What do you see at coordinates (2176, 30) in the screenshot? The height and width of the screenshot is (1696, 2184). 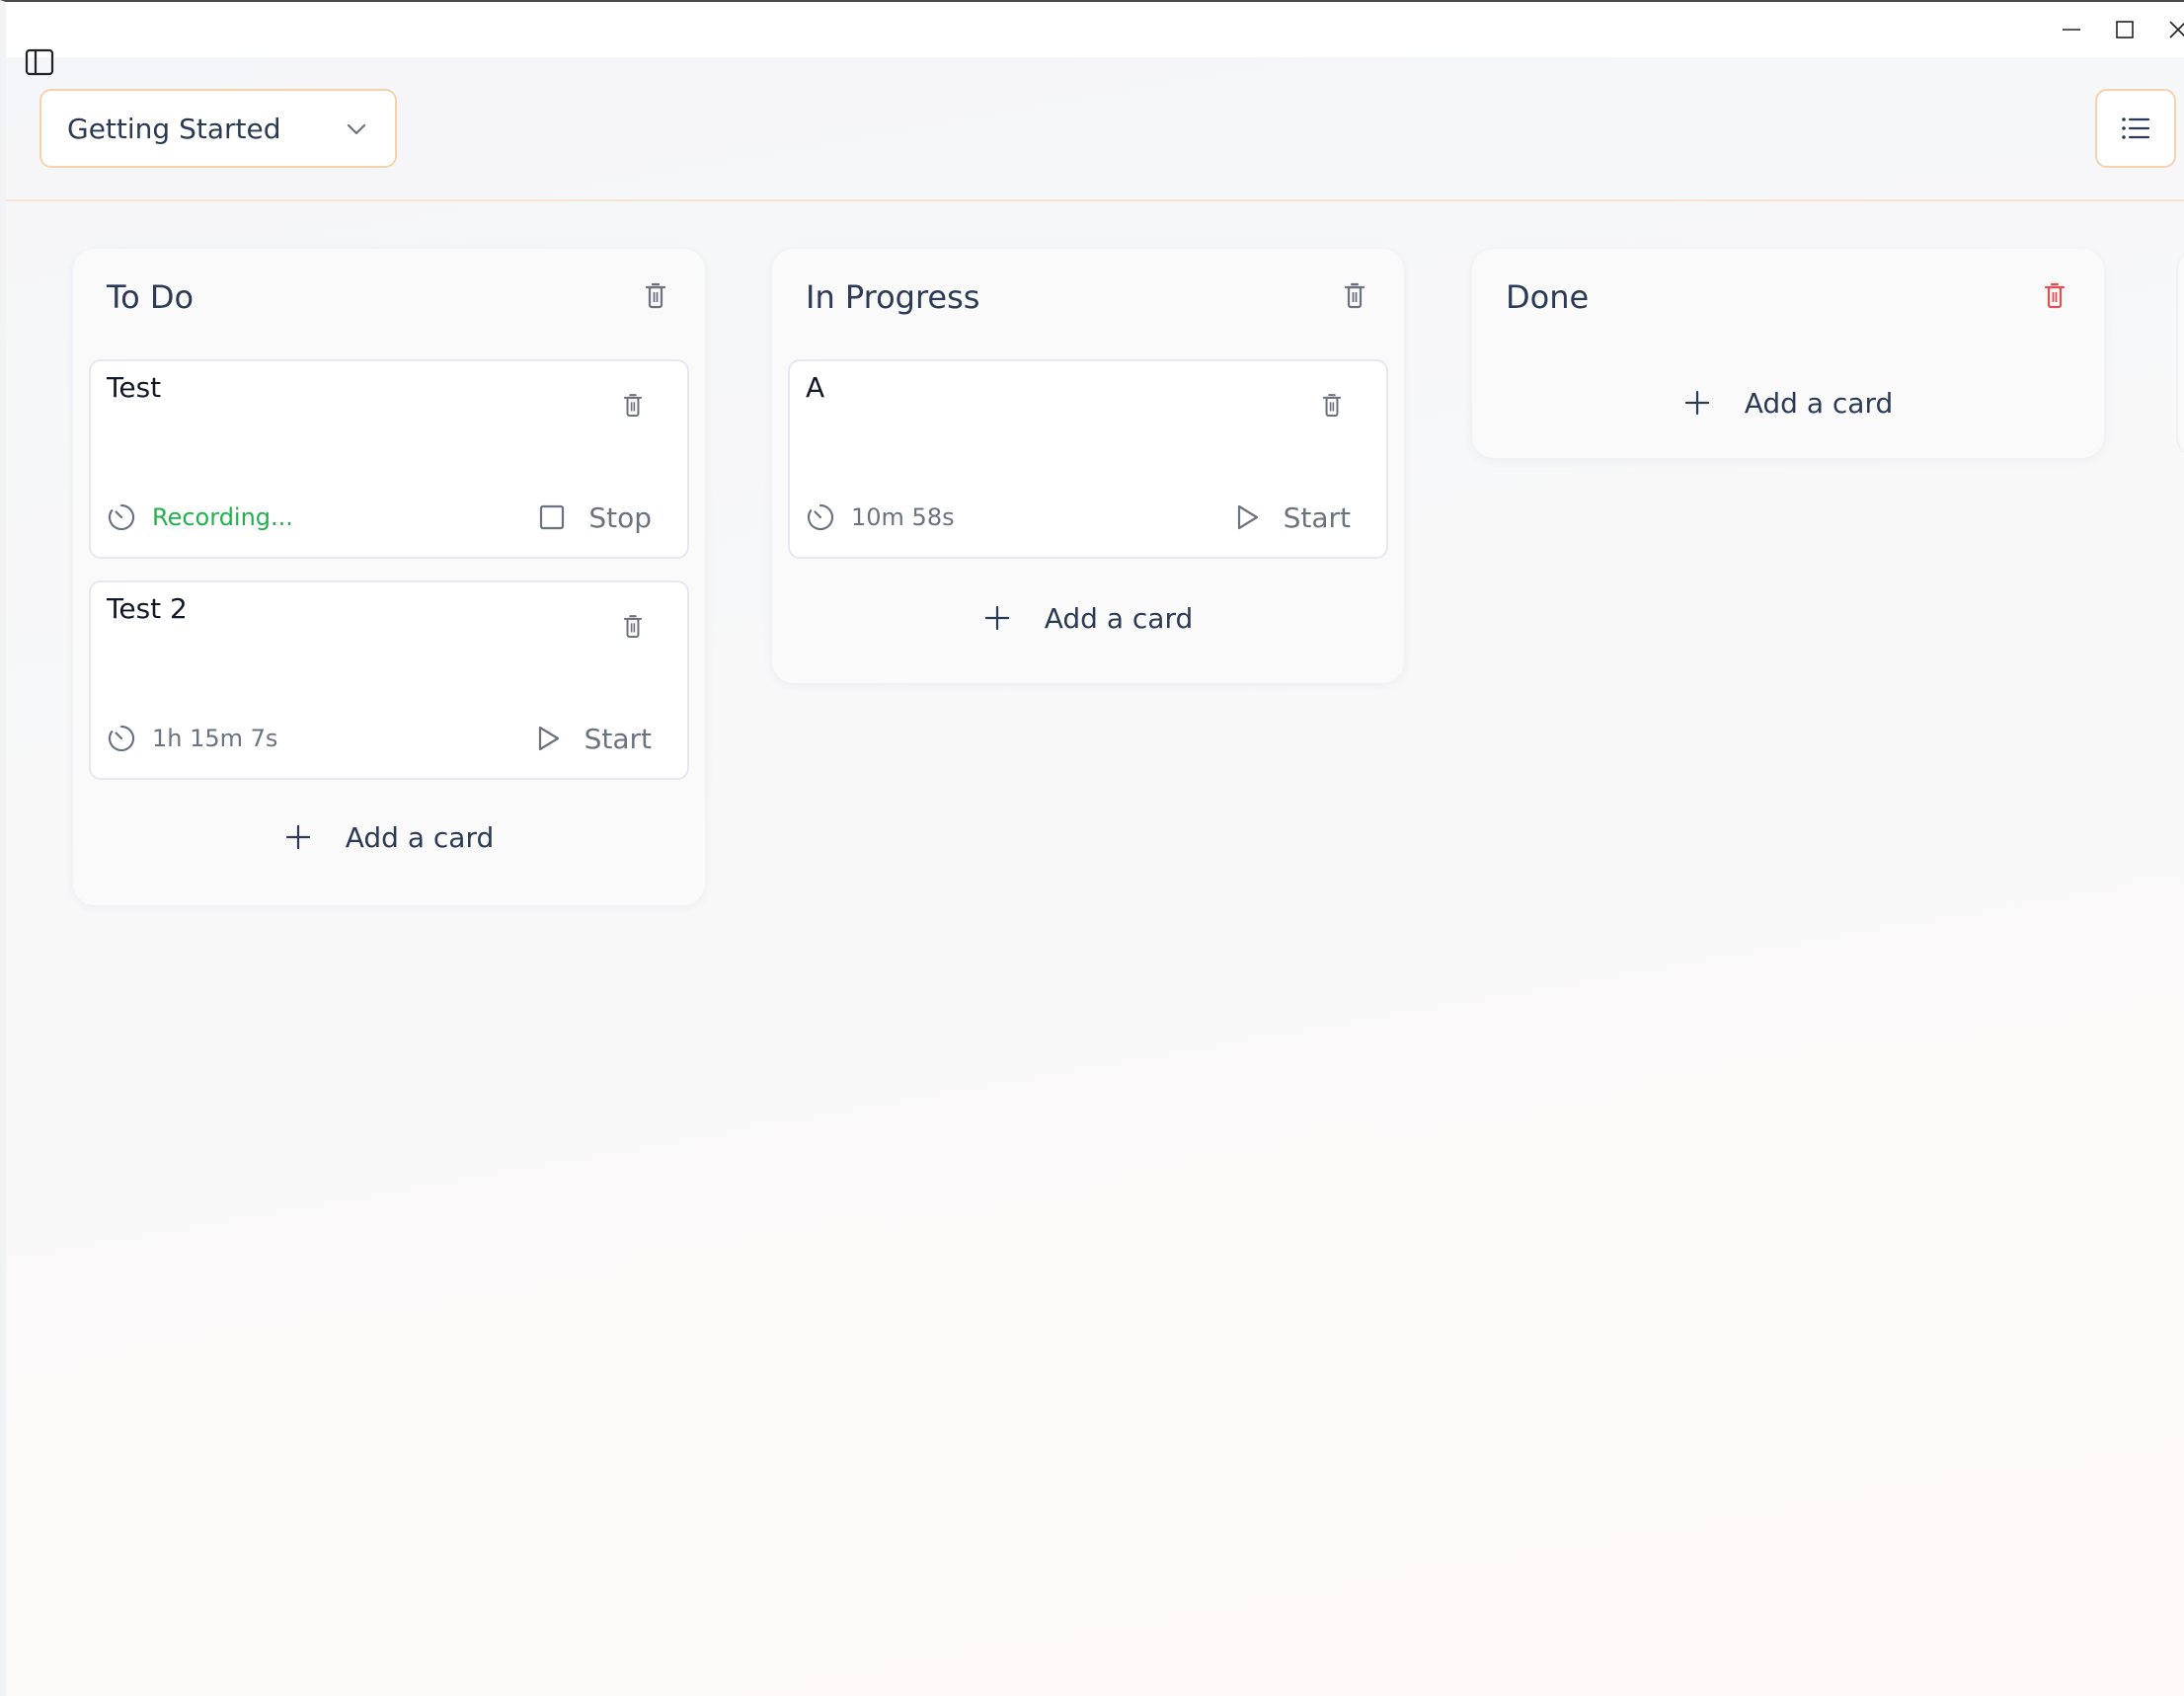 I see `close-icon` at bounding box center [2176, 30].